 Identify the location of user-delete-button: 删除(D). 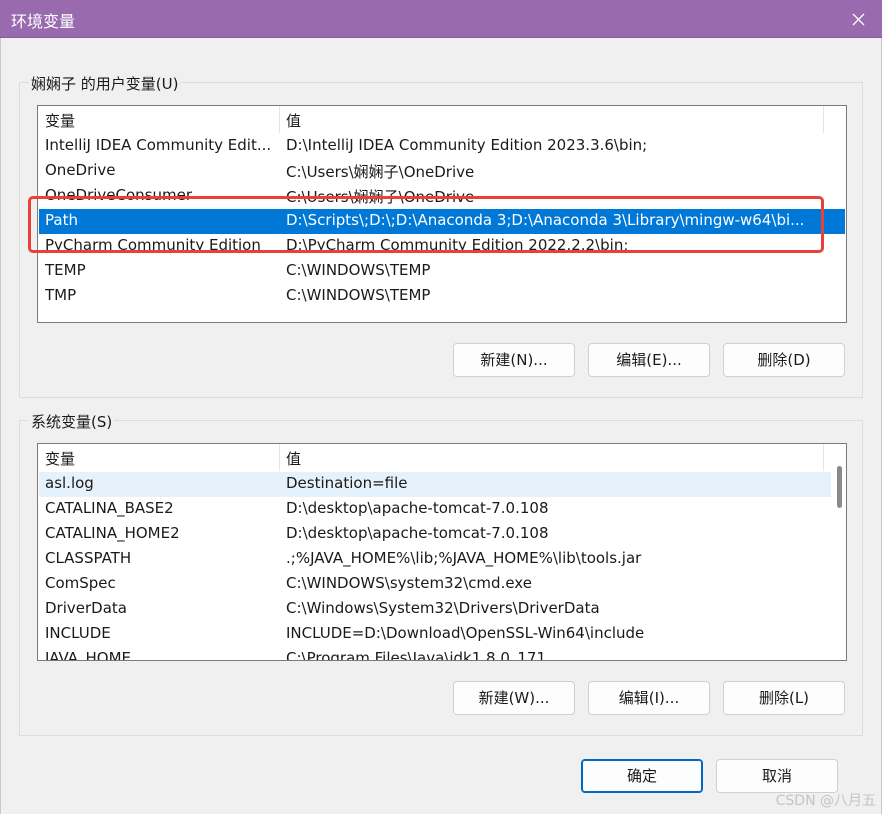
(784, 360).